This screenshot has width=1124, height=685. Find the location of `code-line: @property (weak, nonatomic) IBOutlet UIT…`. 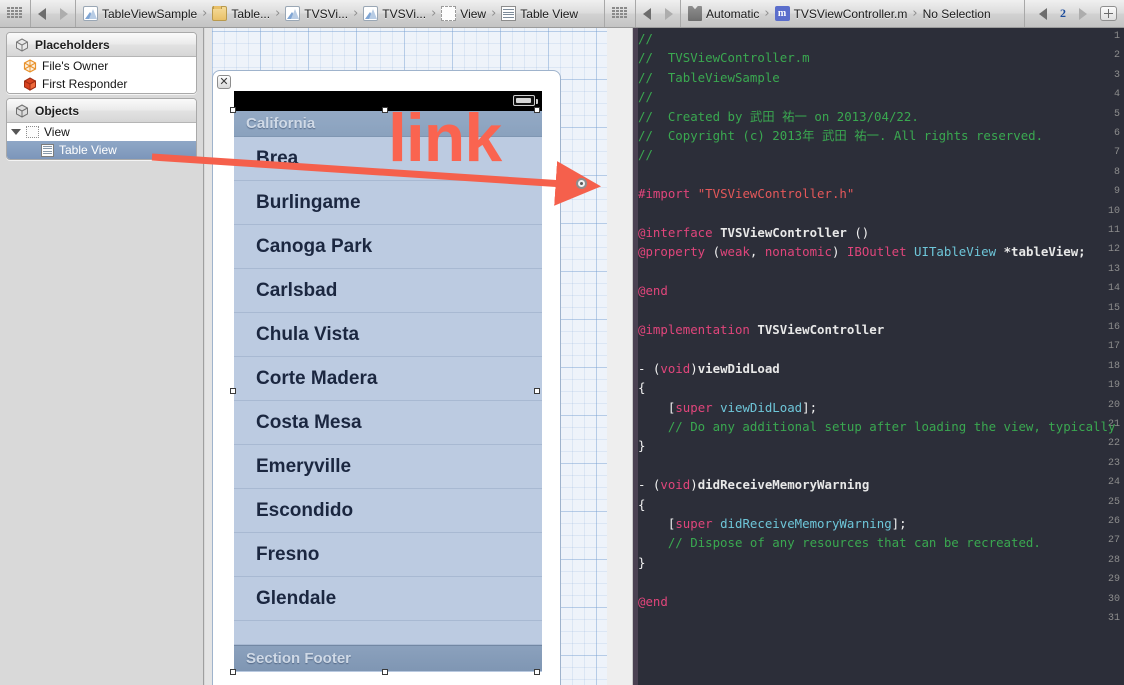

code-line: @property (weak, nonatomic) IBOutlet UIT… is located at coordinates (862, 252).